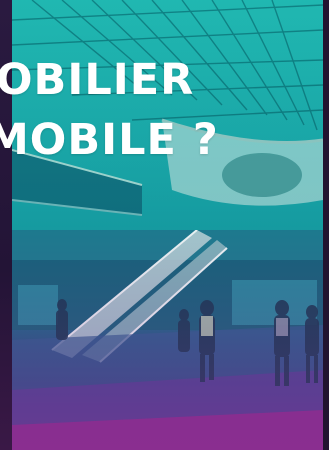 The image size is (329, 450). Describe the element at coordinates (326, 225) in the screenshot. I see `right-frame-strip` at that location.